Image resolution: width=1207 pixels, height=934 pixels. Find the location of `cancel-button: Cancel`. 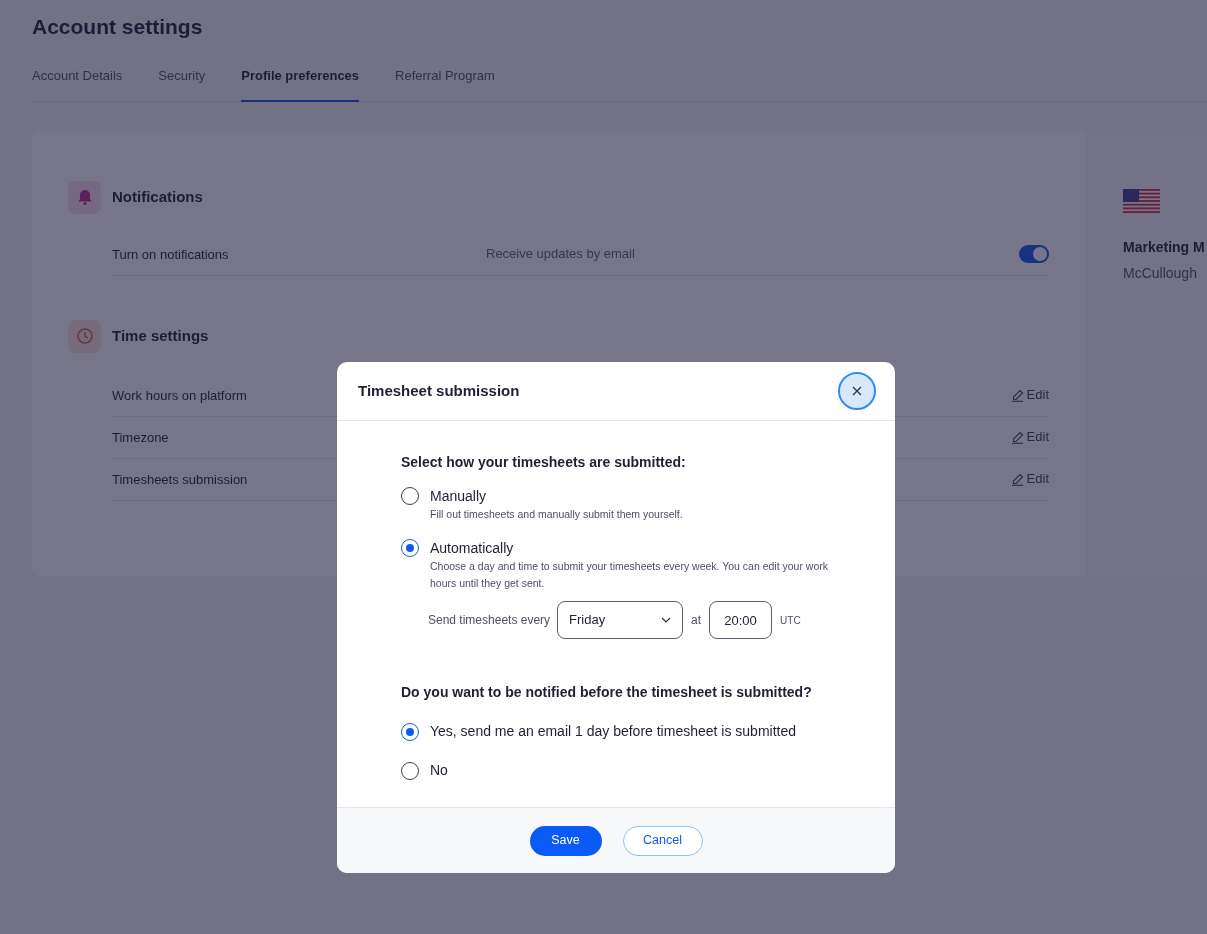

cancel-button: Cancel is located at coordinates (662, 840).